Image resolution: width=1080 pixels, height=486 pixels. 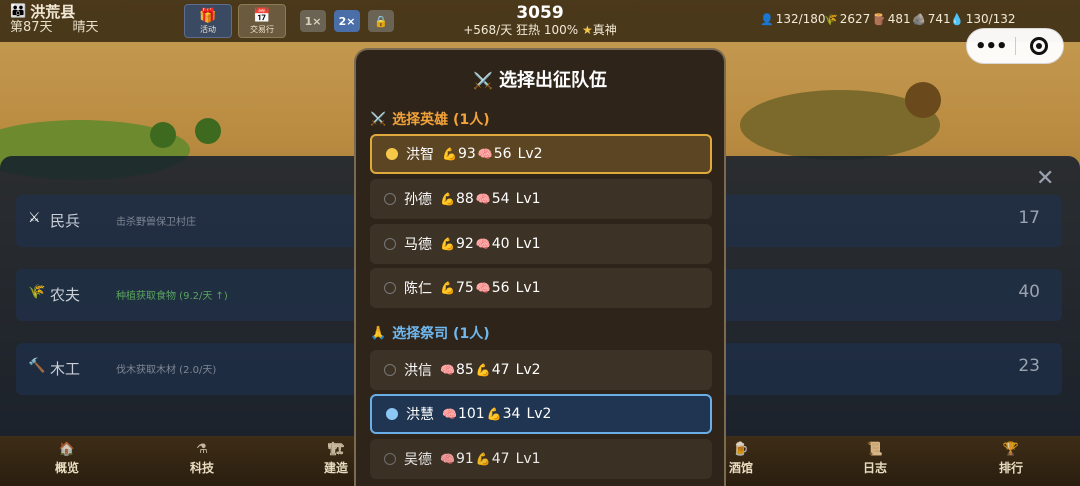 I want to click on trophy-icon: 🏆, so click(x=1011, y=449).